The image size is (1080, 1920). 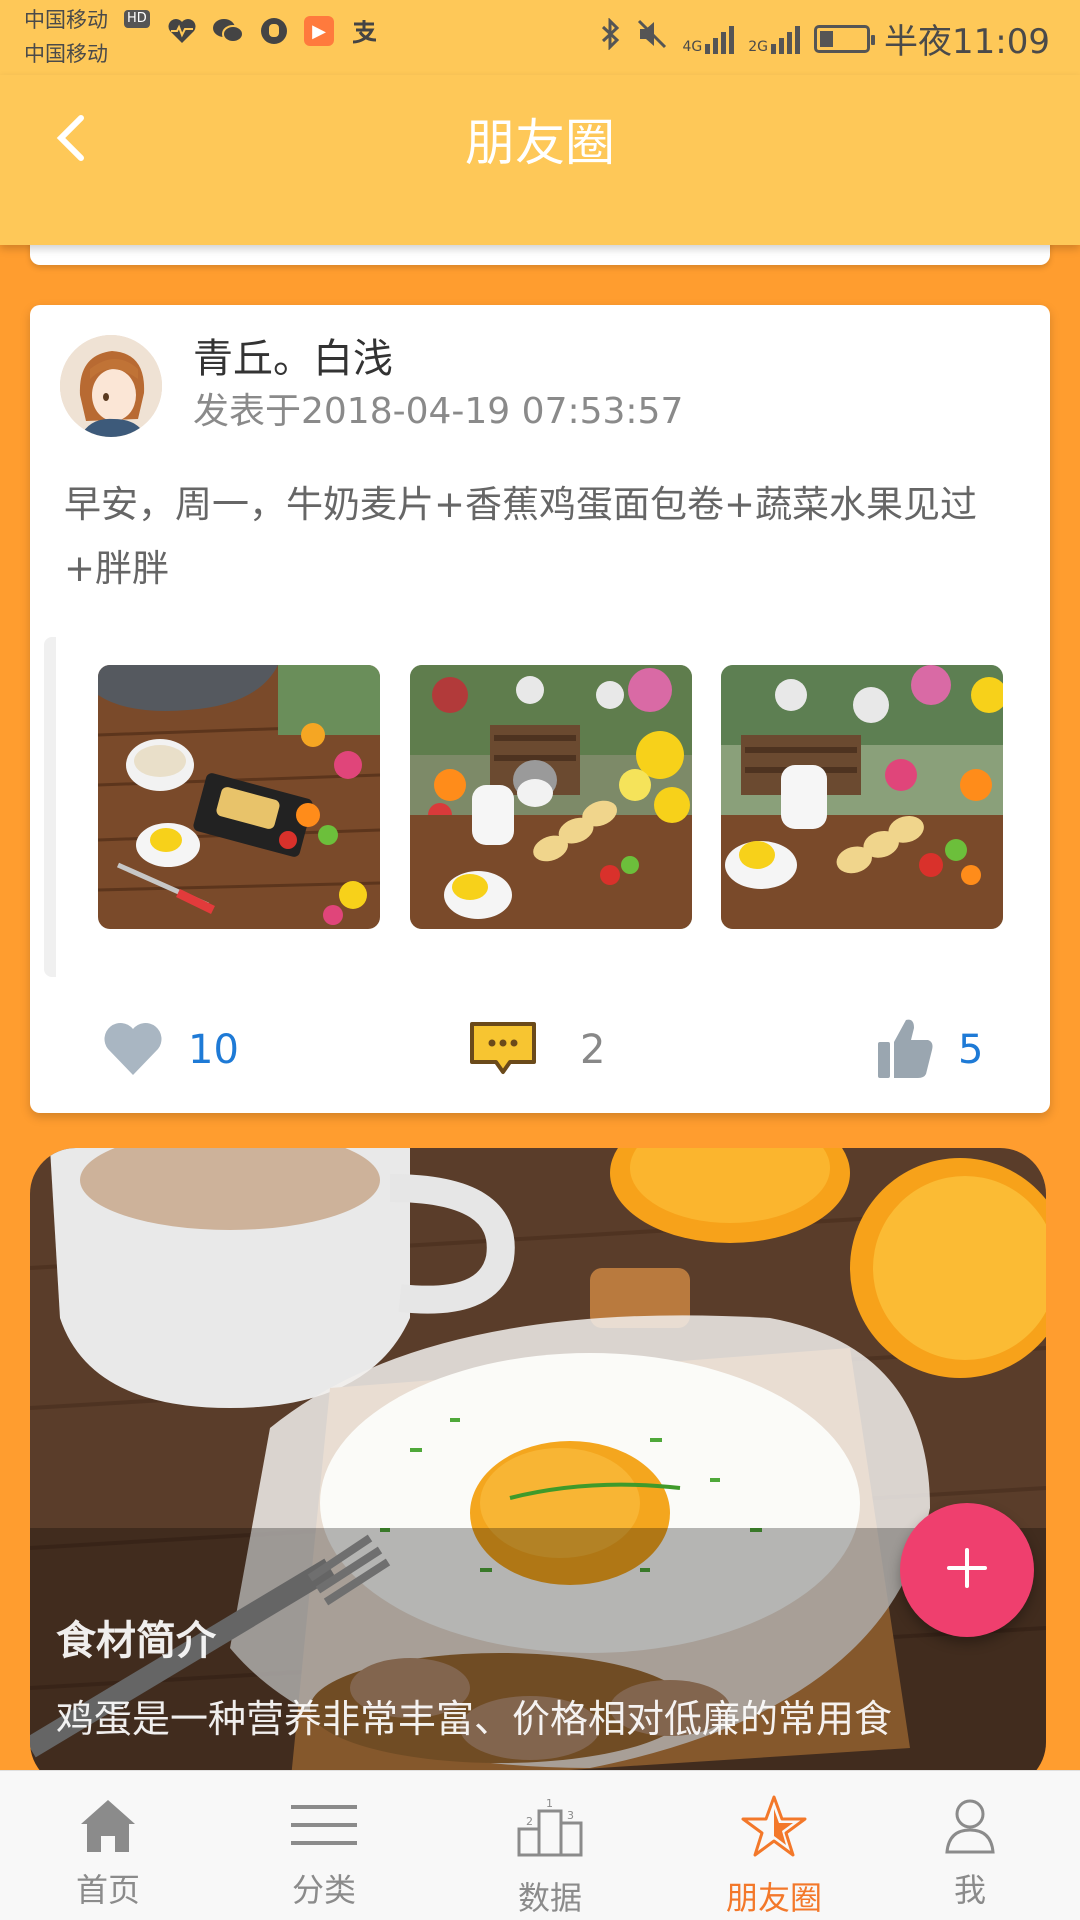 What do you see at coordinates (474, 1719) in the screenshot?
I see `intro-text: 鸡蛋是一种营养非常丰富、价格相对低廉的常用食` at bounding box center [474, 1719].